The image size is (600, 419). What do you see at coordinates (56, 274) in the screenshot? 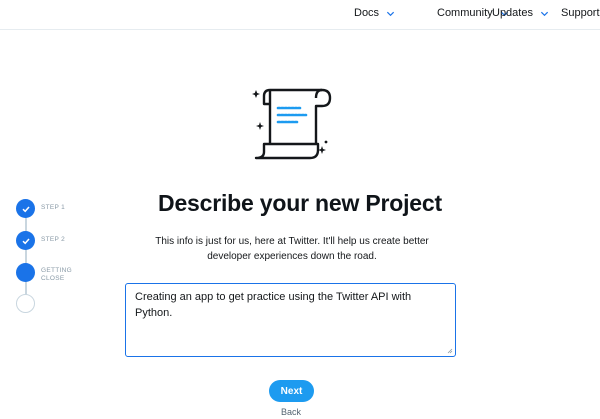
I see `step-3-label: GETTING CLOSE` at bounding box center [56, 274].